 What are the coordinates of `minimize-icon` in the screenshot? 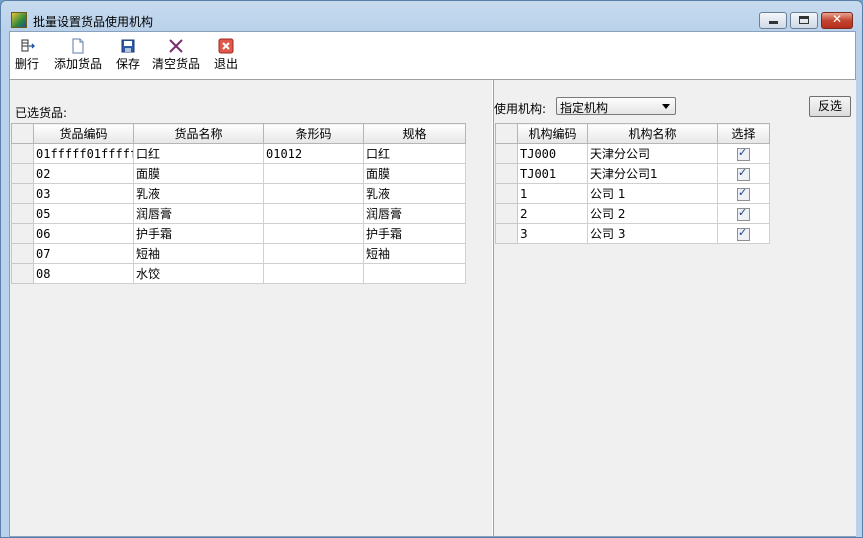 It's located at (773, 22).